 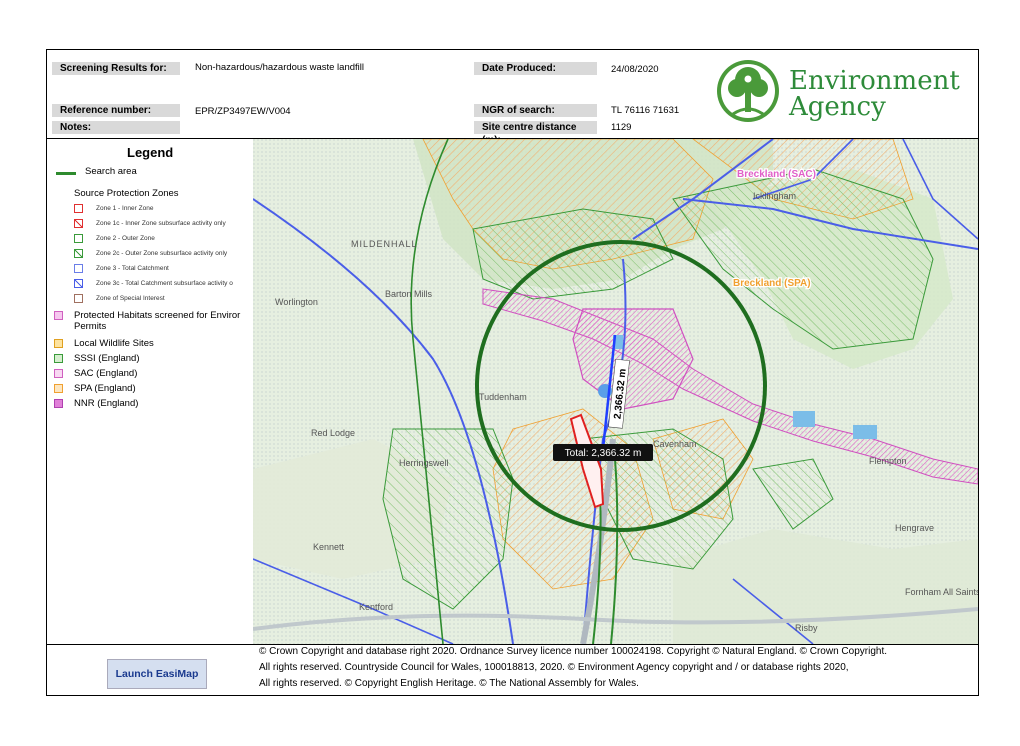 I want to click on measure-total-label: Total: 2,366.32 m, so click(x=603, y=453).